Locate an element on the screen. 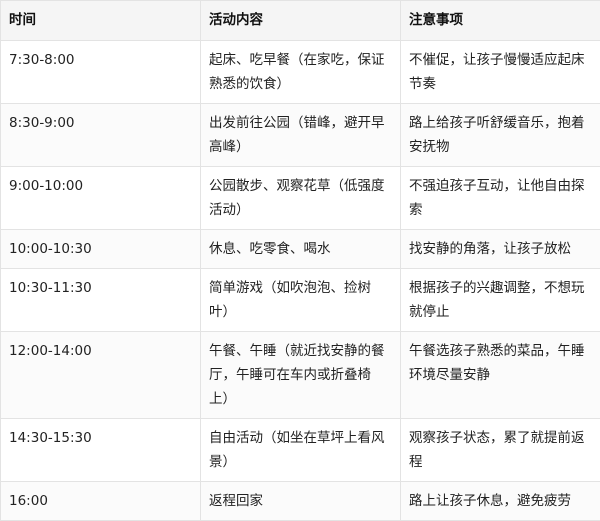 The height and width of the screenshot is (521, 600). cell-time: 12:00-14:00 is located at coordinates (100, 375).